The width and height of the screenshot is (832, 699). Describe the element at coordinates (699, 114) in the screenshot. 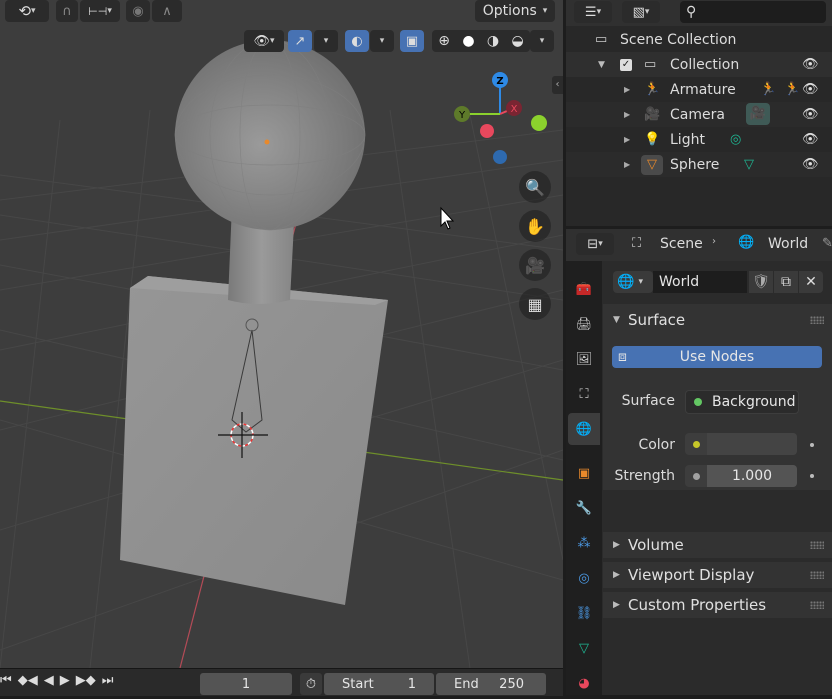

I see `outliner-item-camera: ▶ 🎥 Camera 🎥 👁` at that location.